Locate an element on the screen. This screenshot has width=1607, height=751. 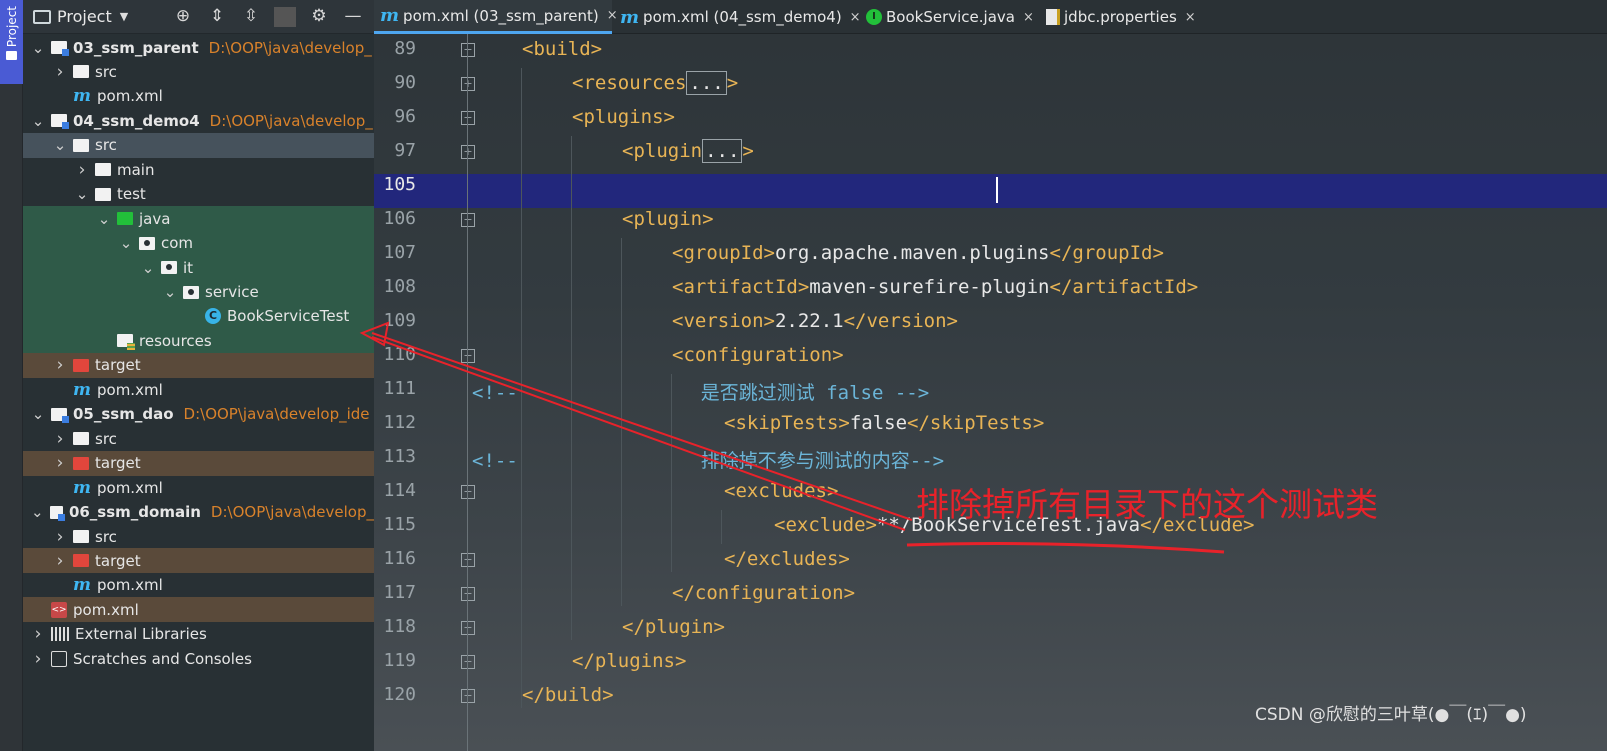
annotation-text: 排除掉所有目录下的这个测试类 is located at coordinates (1147, 504).